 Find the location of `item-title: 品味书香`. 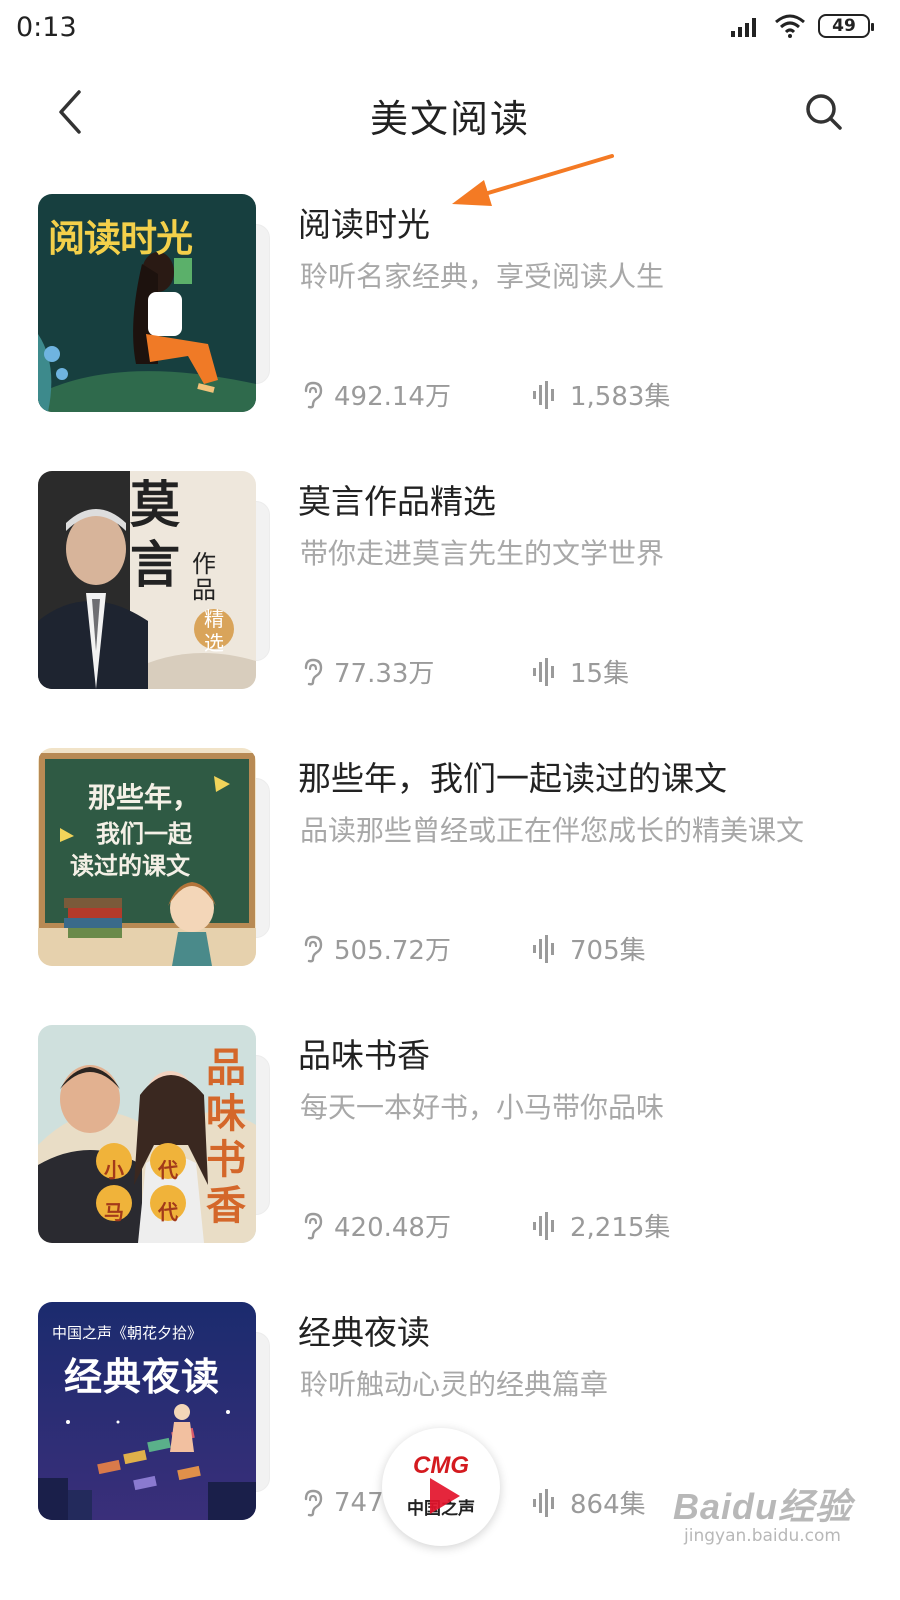

item-title: 品味书香 is located at coordinates (364, 1055).